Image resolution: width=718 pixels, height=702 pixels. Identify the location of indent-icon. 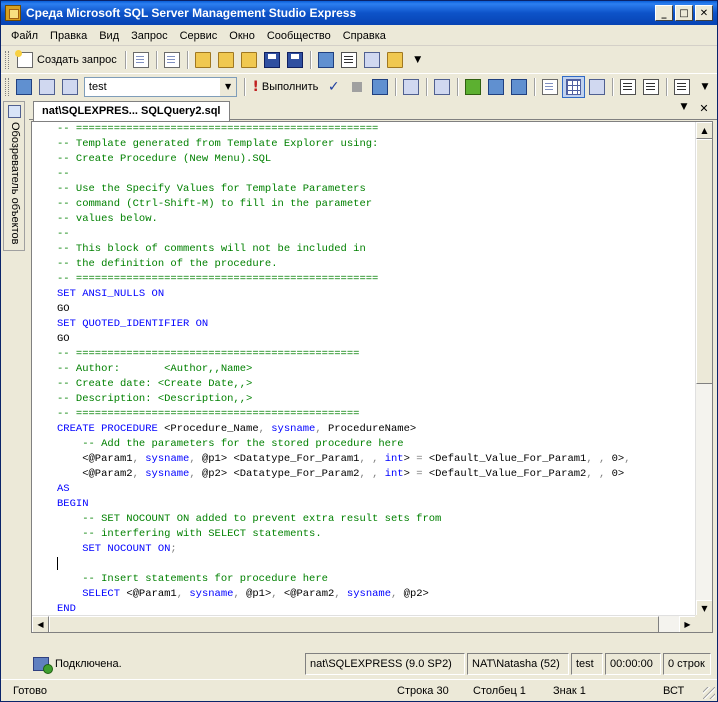
(682, 86).